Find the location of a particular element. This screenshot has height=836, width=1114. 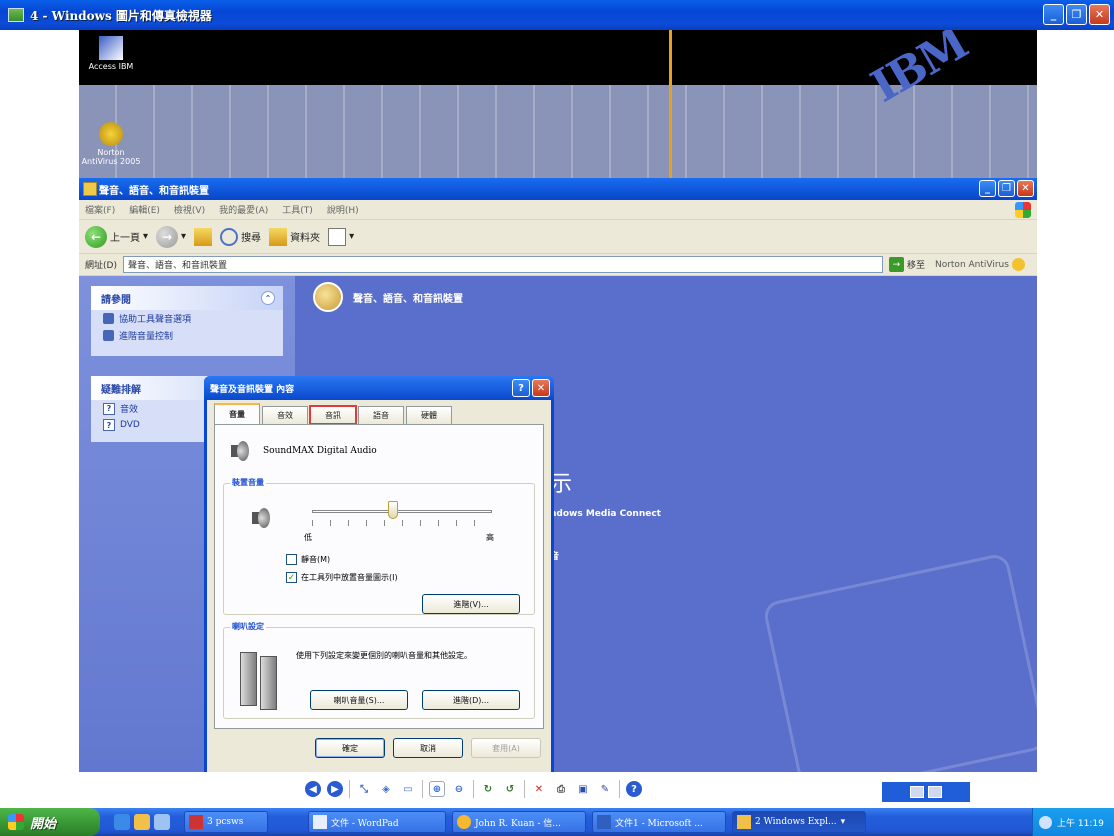

previous-image-icon: ◀ is located at coordinates (313, 789).